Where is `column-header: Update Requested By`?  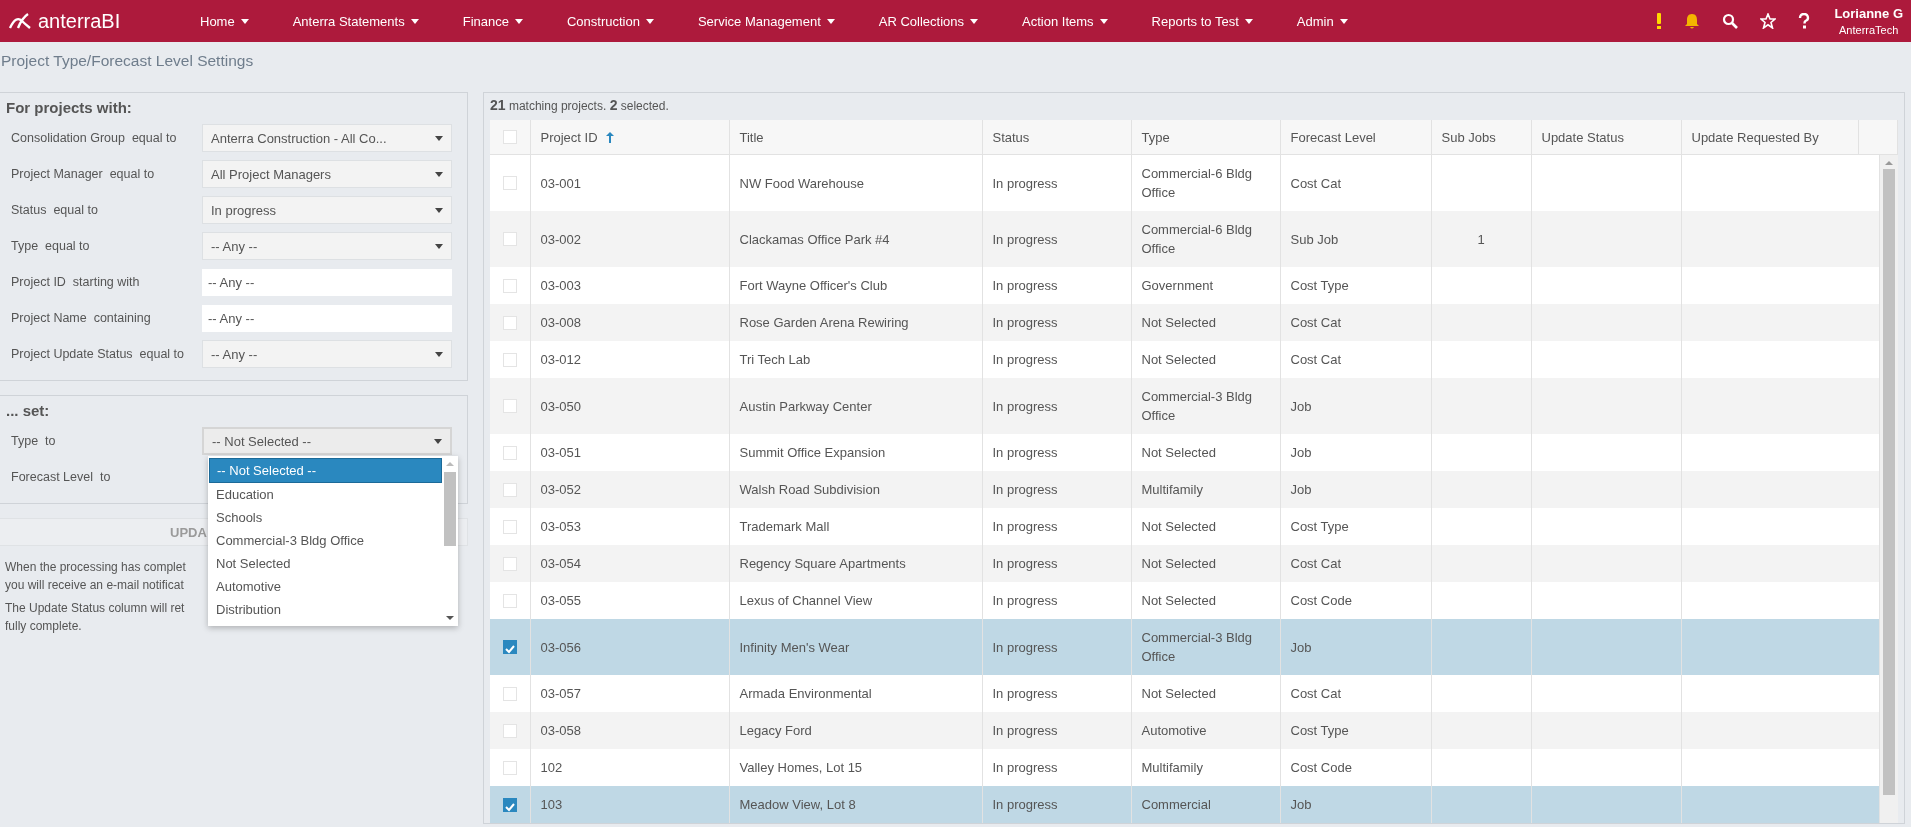
column-header: Update Requested By is located at coordinates (1770, 137).